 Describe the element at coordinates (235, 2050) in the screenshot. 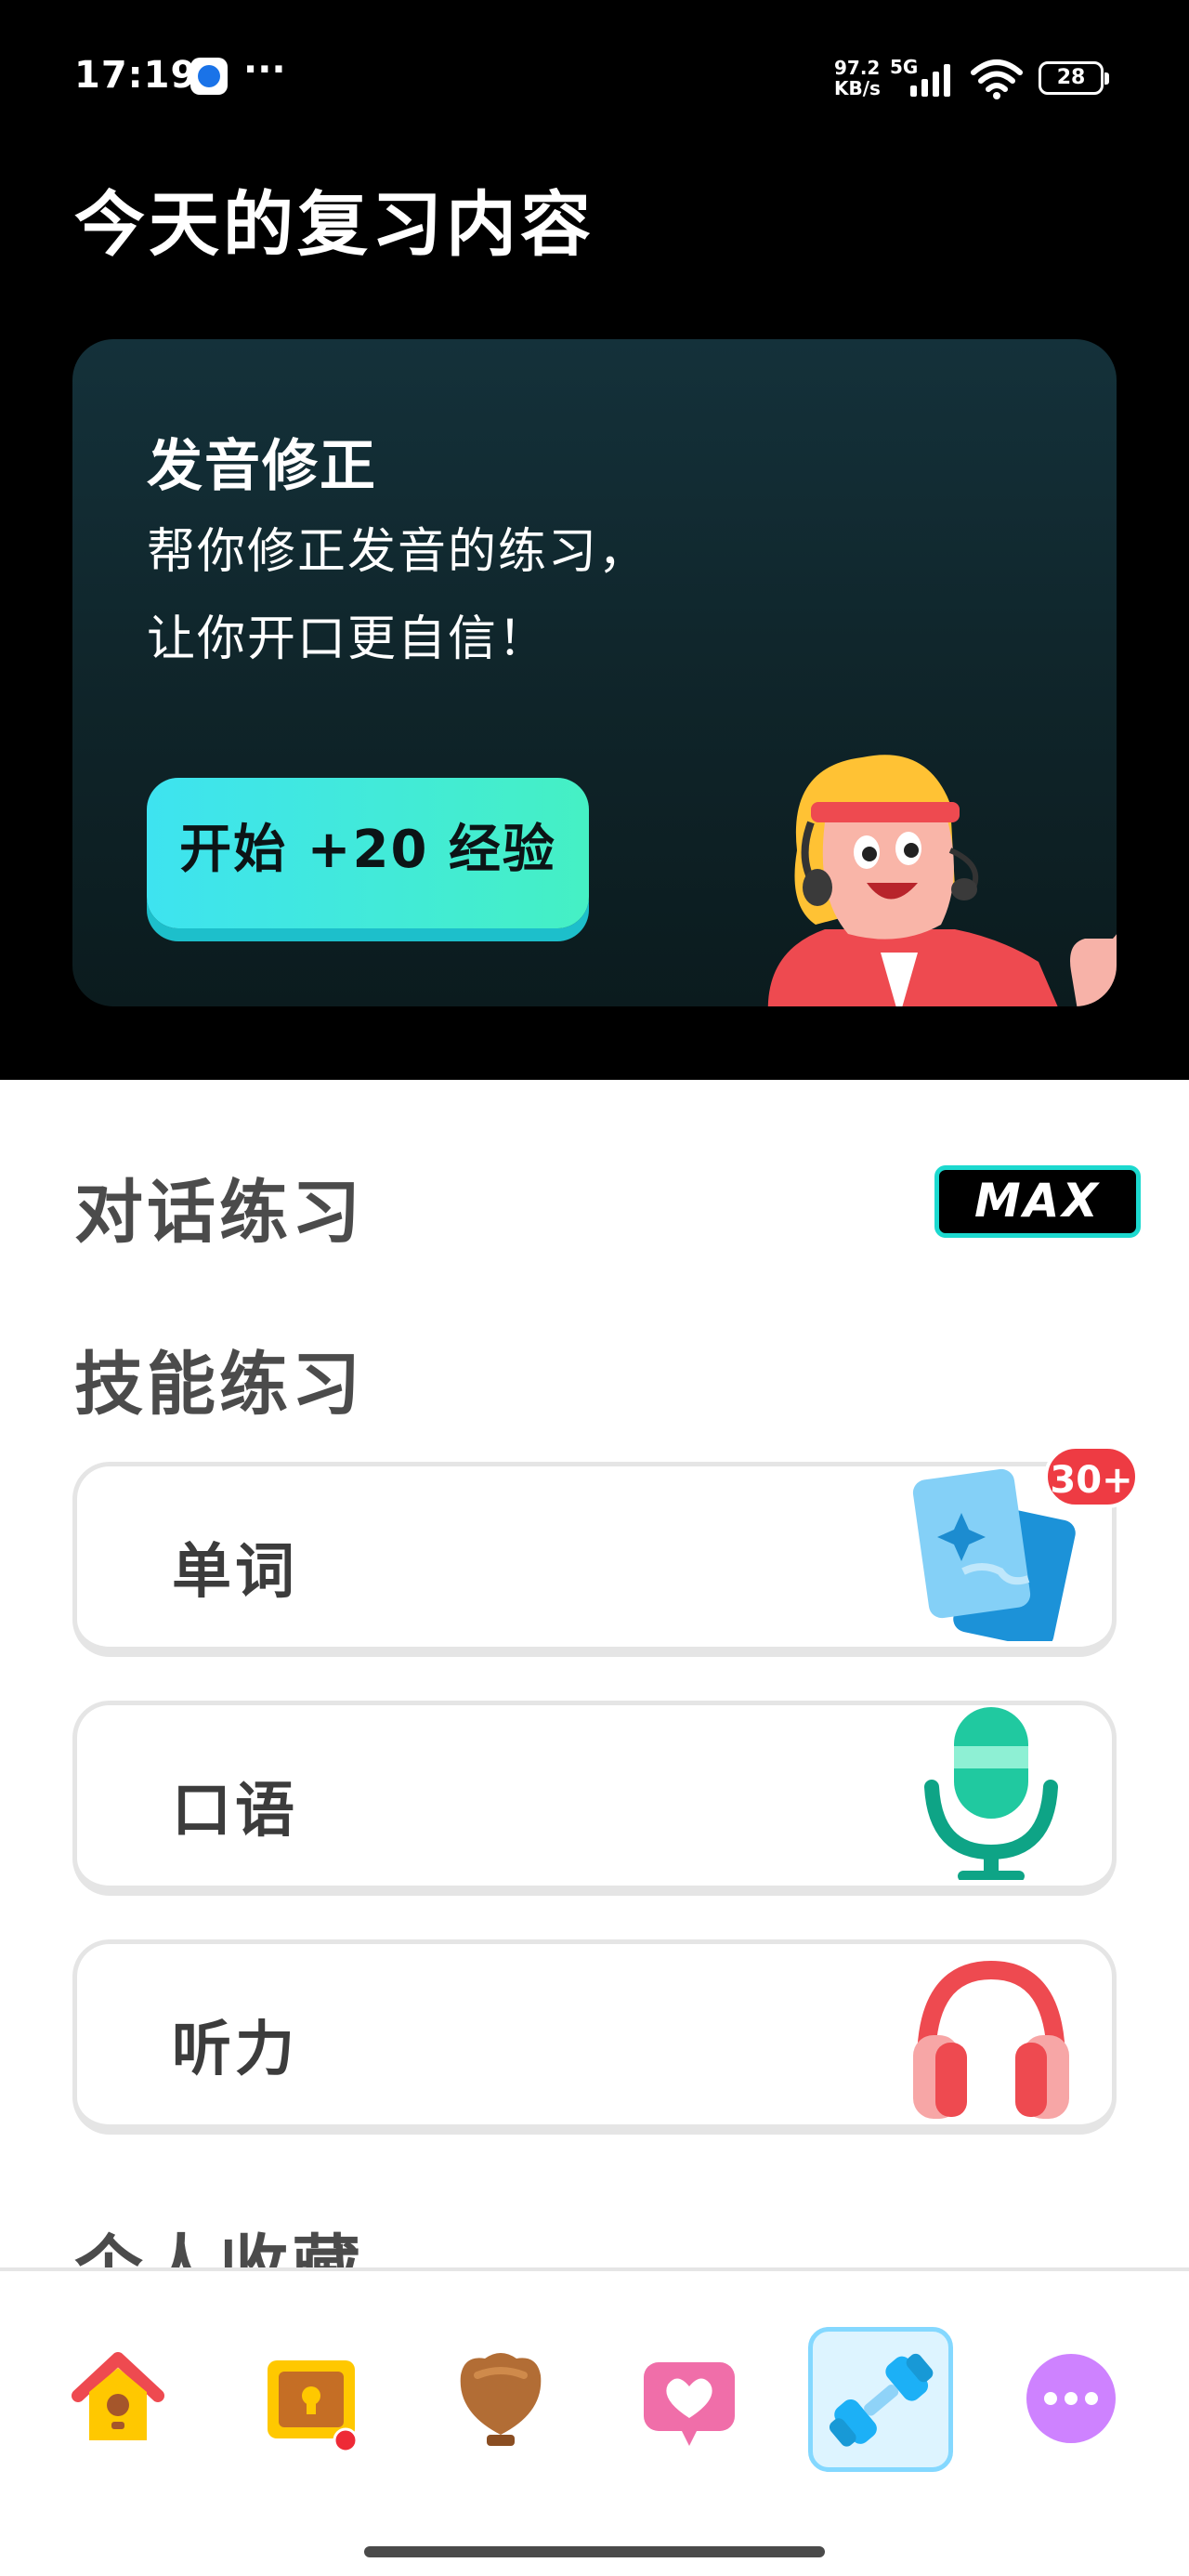

I see `skill-label: 听力` at that location.